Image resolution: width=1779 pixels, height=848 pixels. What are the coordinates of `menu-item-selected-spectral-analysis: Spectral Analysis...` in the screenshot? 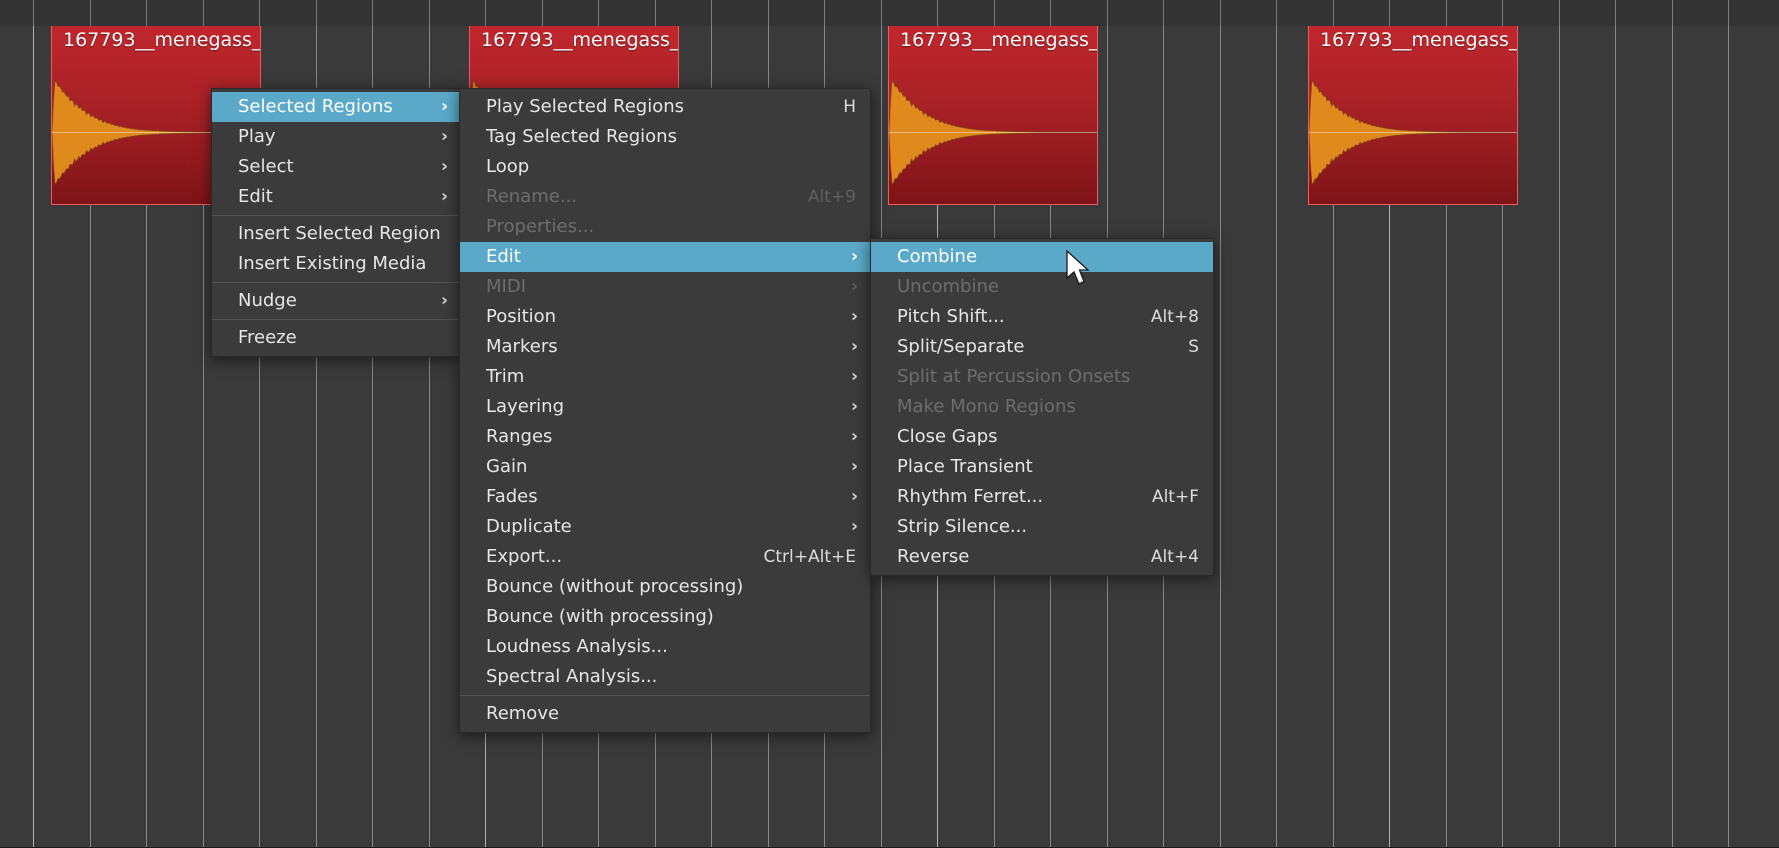 It's located at (665, 677).